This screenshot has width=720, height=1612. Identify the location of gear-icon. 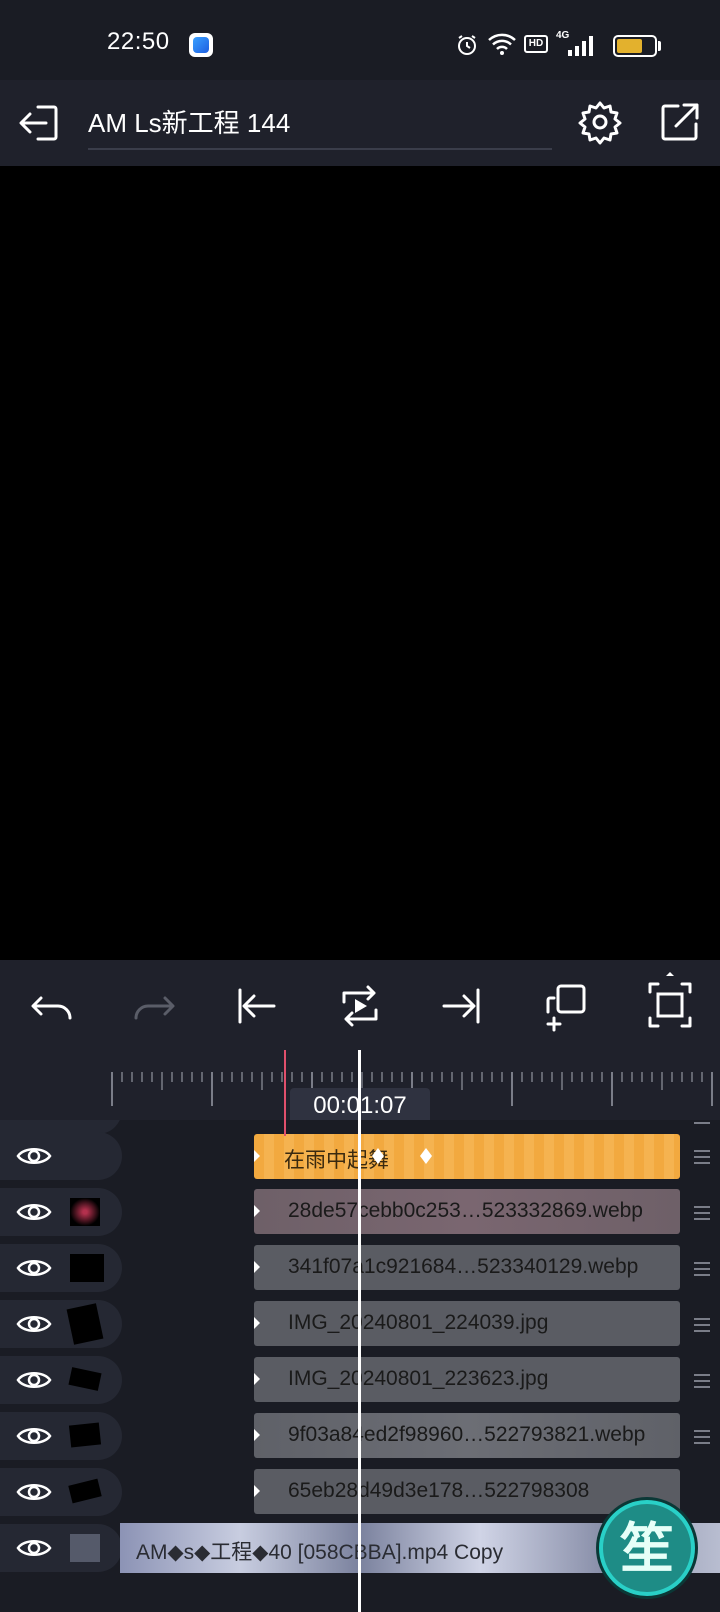
(600, 122).